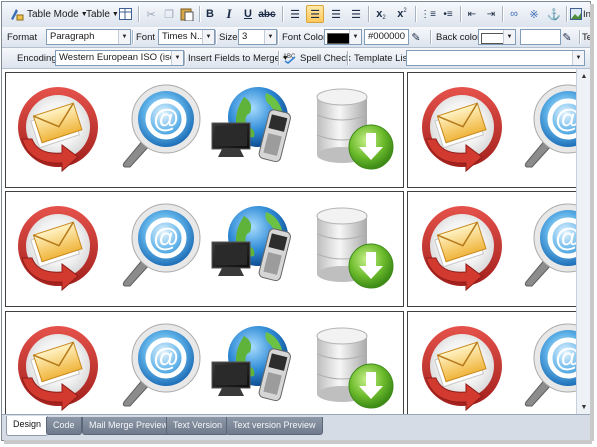 Image resolution: width=597 pixels, height=447 pixels. I want to click on cut-button: ✂, so click(151, 14).